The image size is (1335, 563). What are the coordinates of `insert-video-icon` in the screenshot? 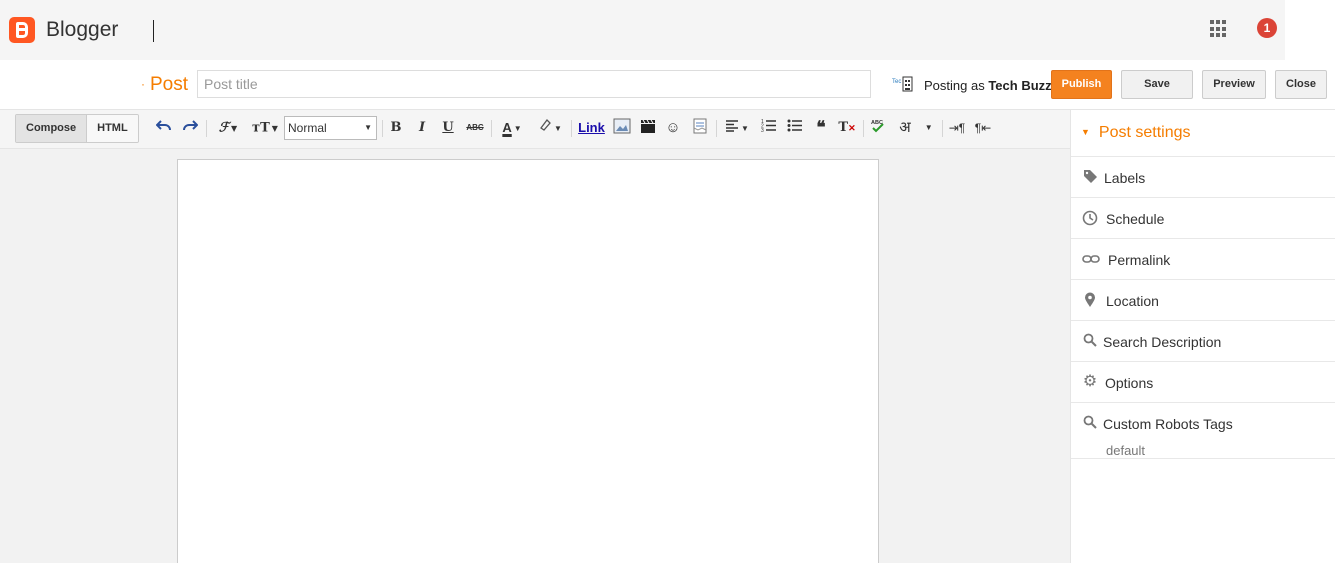 It's located at (648, 128).